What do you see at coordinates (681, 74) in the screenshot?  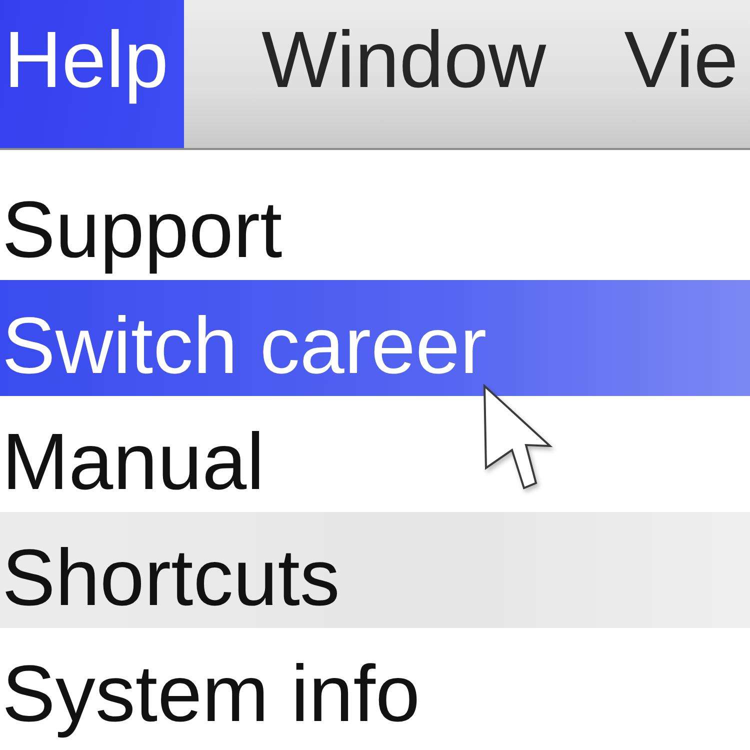 I see `menu-bar-item: Vie` at bounding box center [681, 74].